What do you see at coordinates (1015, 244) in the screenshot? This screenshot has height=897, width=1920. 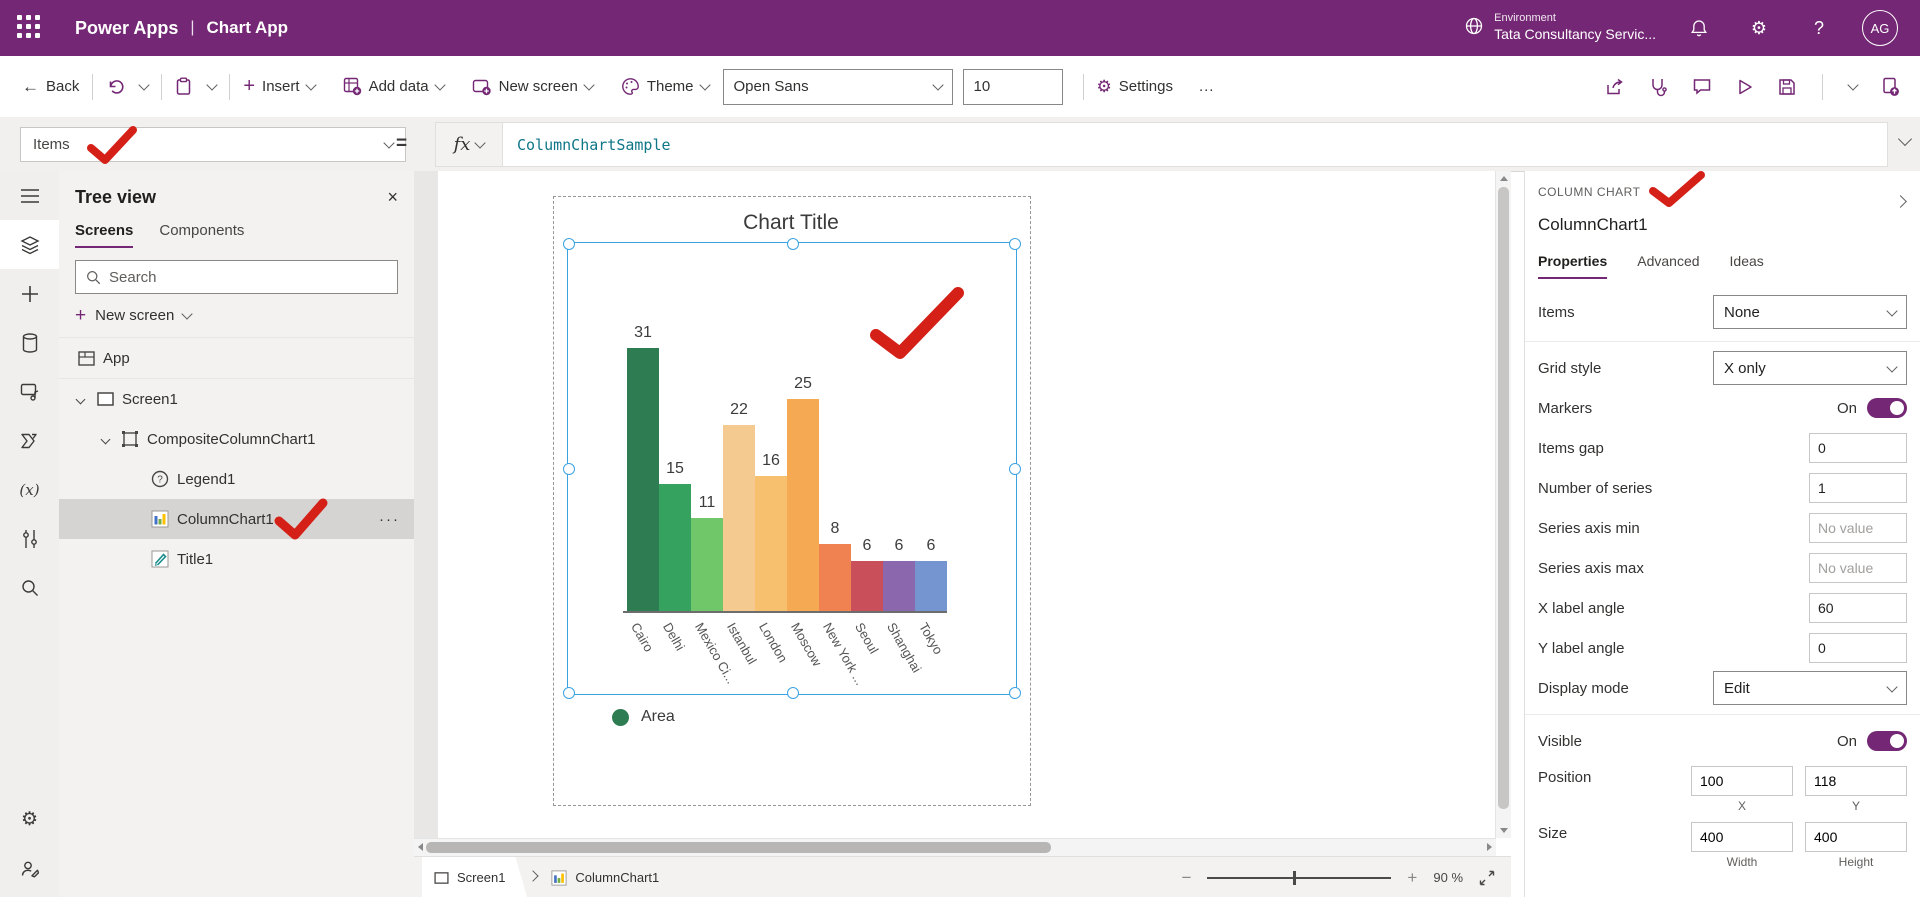 I see `selection-handle-top-right` at bounding box center [1015, 244].